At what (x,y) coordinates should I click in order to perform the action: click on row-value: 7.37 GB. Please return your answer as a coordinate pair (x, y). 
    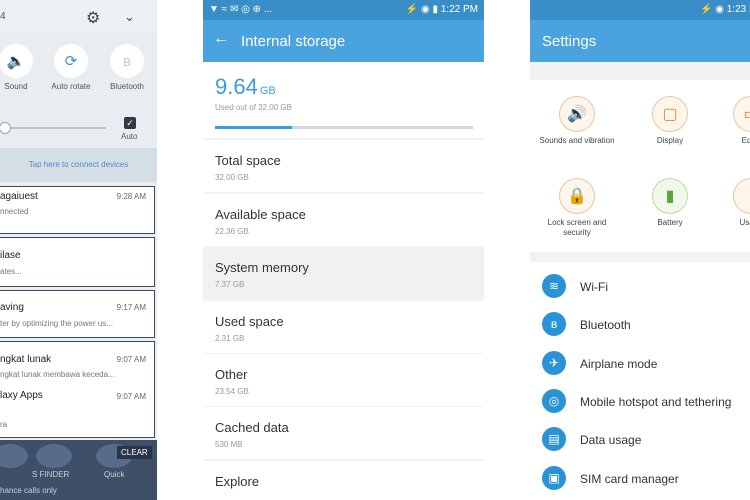
    Looking at the image, I should click on (230, 284).